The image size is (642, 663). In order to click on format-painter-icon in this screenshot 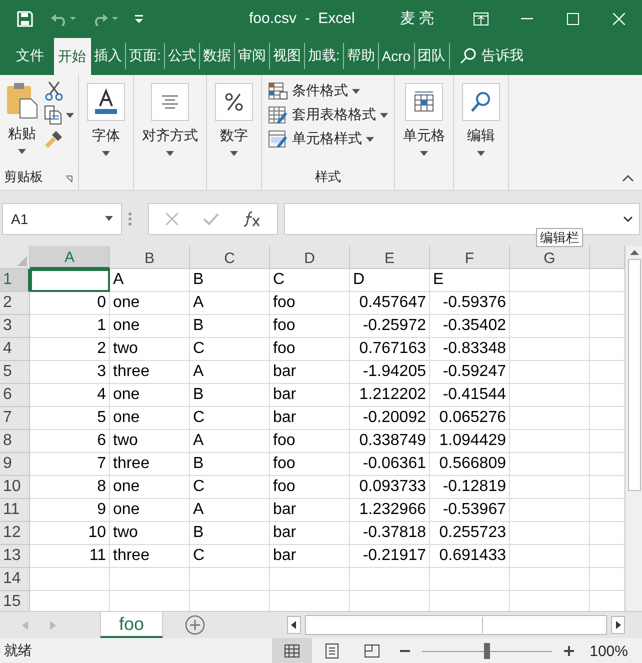, I will do `click(54, 139)`.